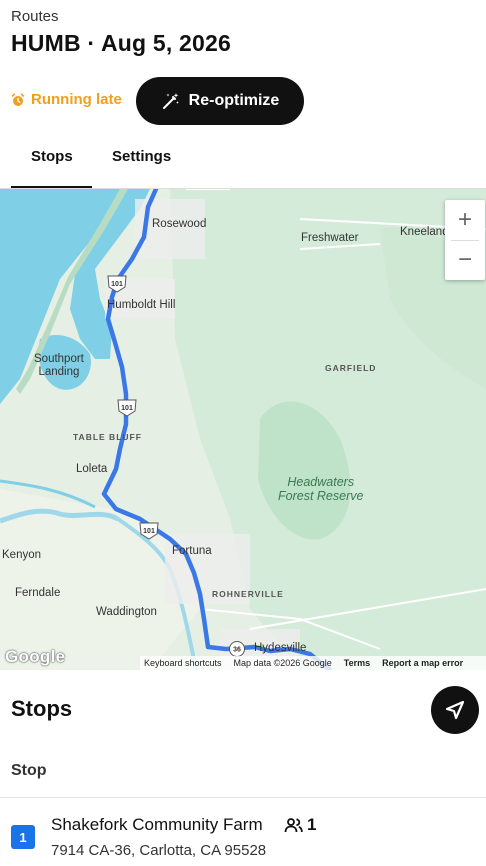 The height and width of the screenshot is (866, 486). I want to click on stops-section-title: Stops, so click(42, 708).